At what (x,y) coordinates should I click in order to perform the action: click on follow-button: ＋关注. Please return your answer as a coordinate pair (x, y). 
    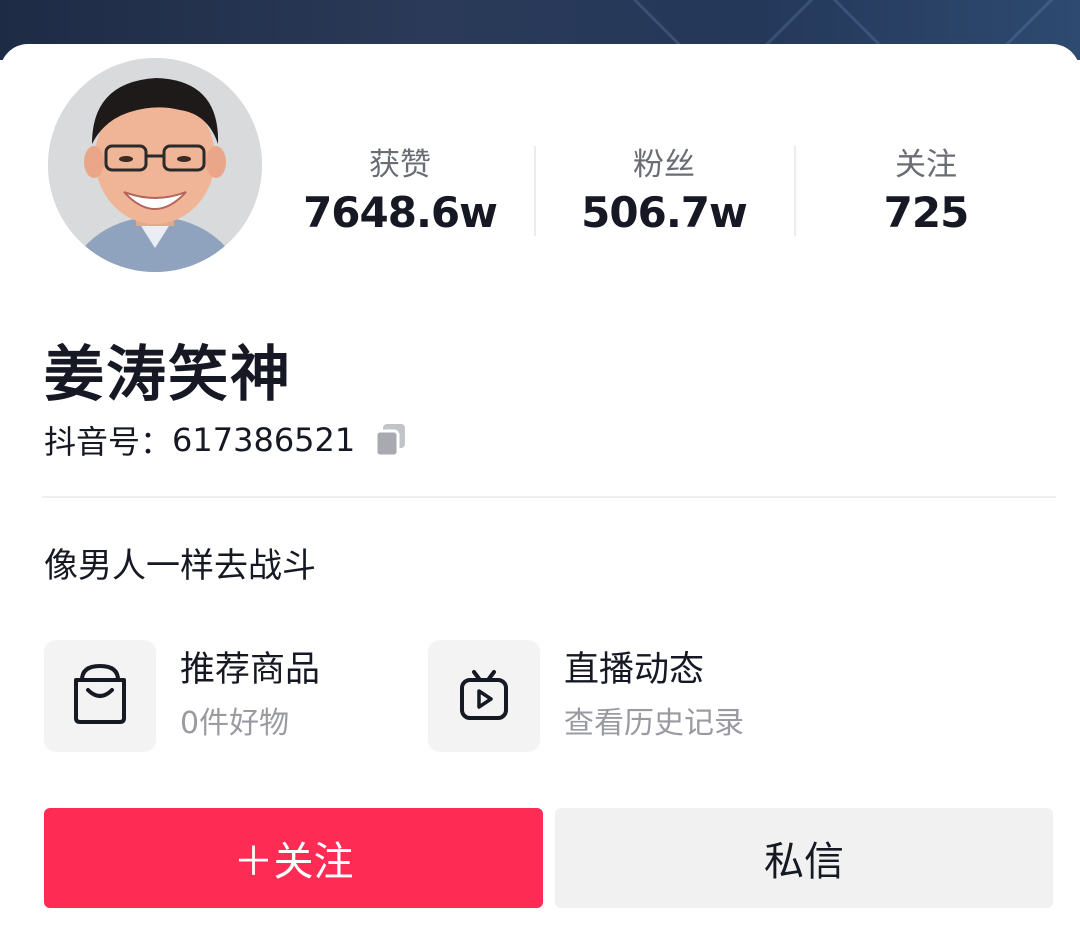
    Looking at the image, I should click on (293, 858).